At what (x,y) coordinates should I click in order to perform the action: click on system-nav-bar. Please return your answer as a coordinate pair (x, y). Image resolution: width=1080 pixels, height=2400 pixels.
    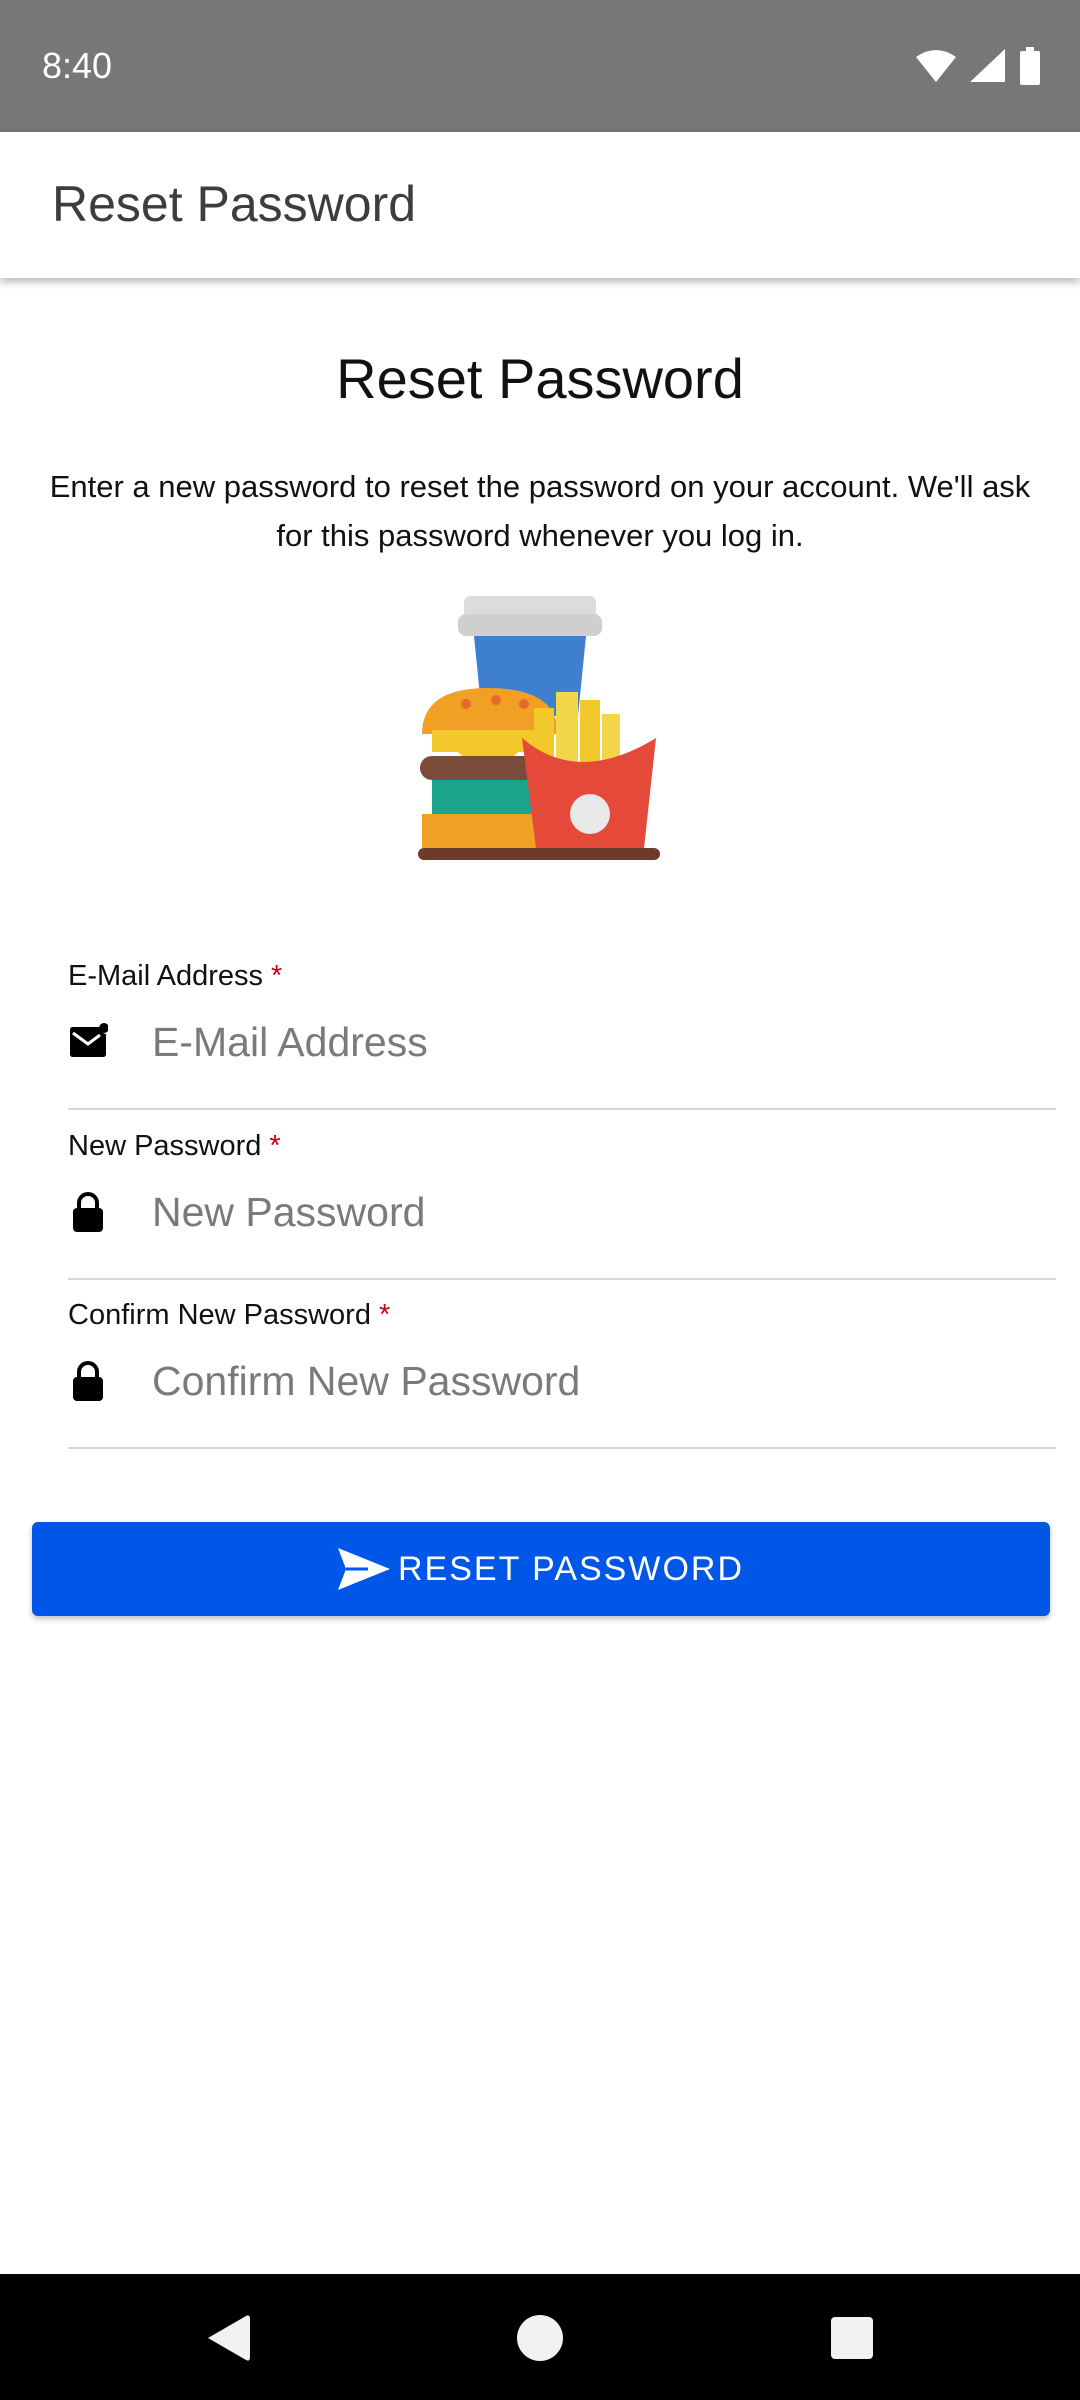
    Looking at the image, I should click on (540, 2337).